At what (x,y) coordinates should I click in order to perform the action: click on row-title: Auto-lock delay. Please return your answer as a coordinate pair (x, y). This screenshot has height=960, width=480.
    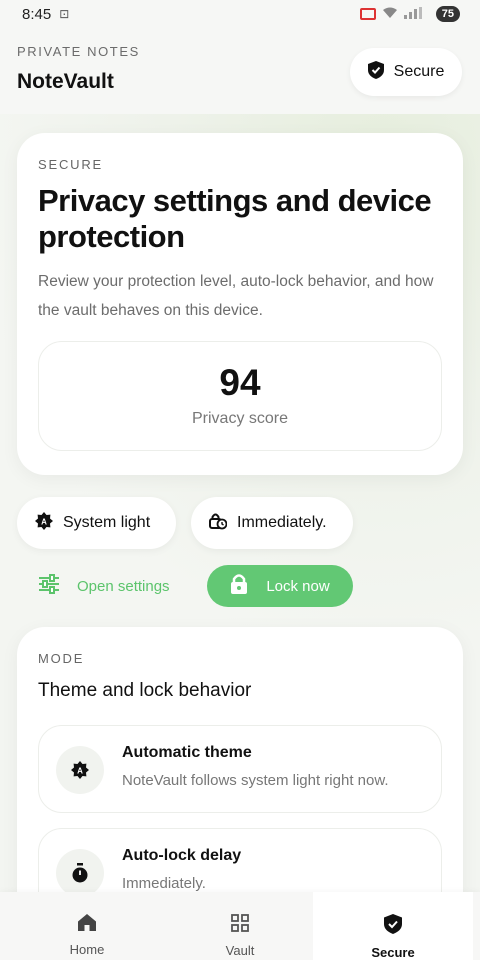
    Looking at the image, I should click on (182, 855).